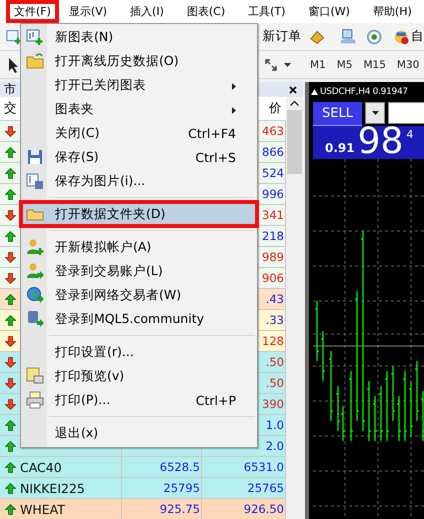  Describe the element at coordinates (364, 92) in the screenshot. I see `chart-title: USDCHF,H4 0.91947` at that location.